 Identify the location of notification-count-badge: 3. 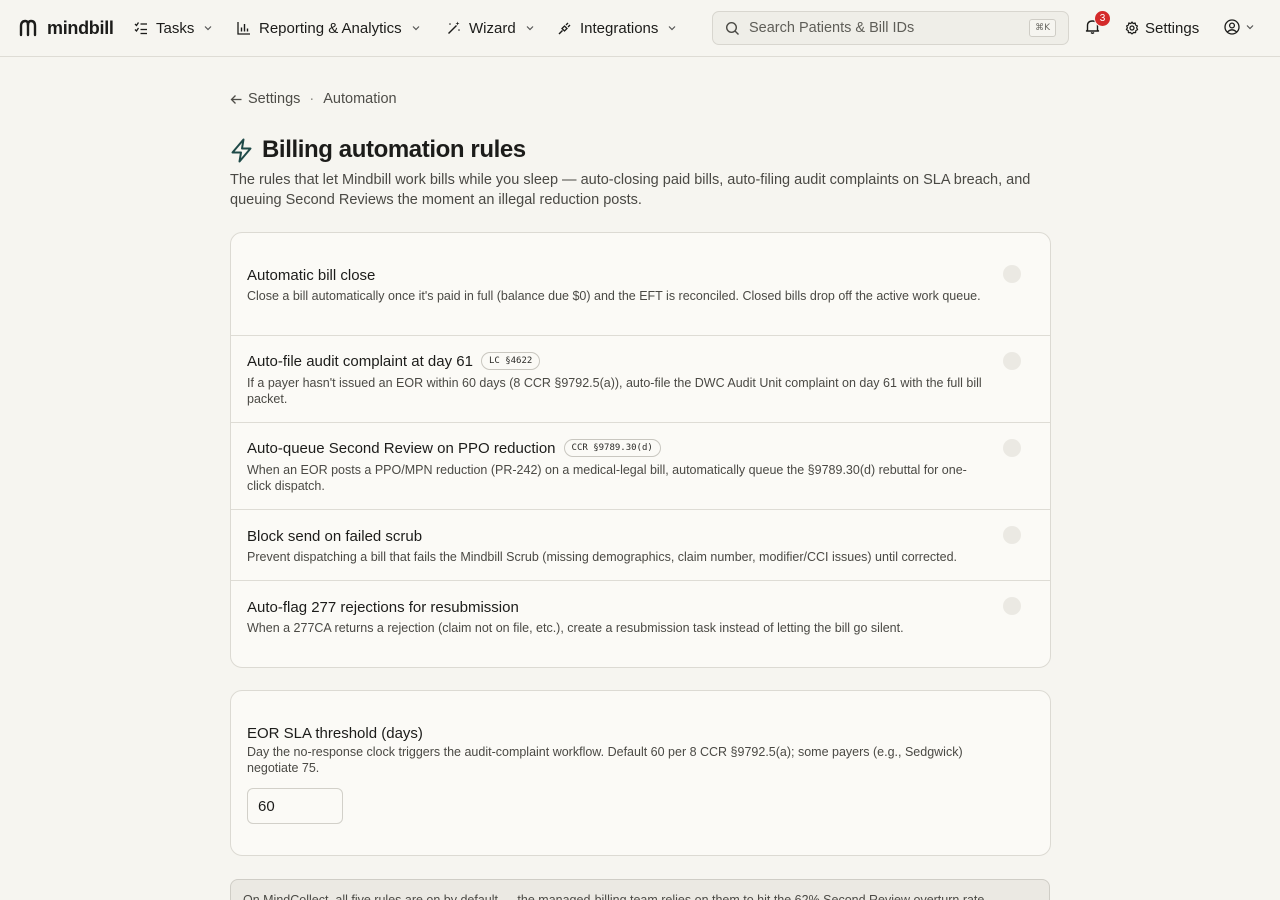
(1102, 18).